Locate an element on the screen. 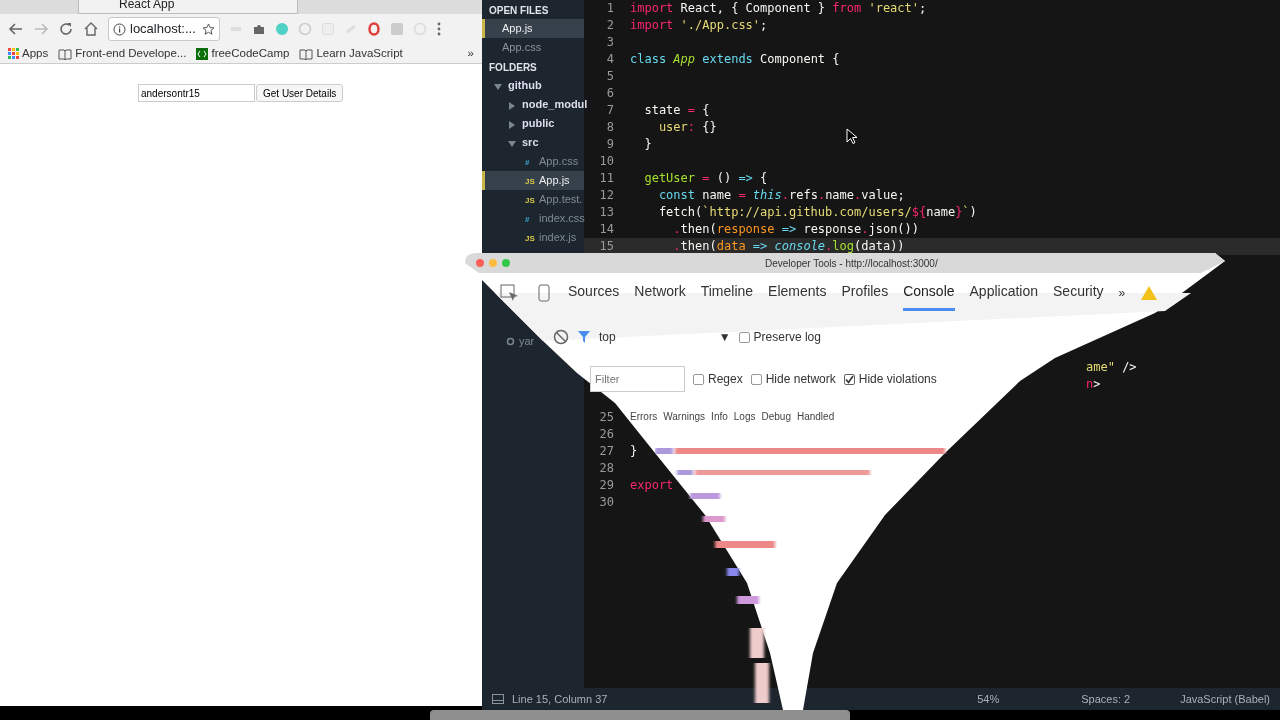 This screenshot has height=720, width=1280. file-item: JS index.js is located at coordinates (533, 237).